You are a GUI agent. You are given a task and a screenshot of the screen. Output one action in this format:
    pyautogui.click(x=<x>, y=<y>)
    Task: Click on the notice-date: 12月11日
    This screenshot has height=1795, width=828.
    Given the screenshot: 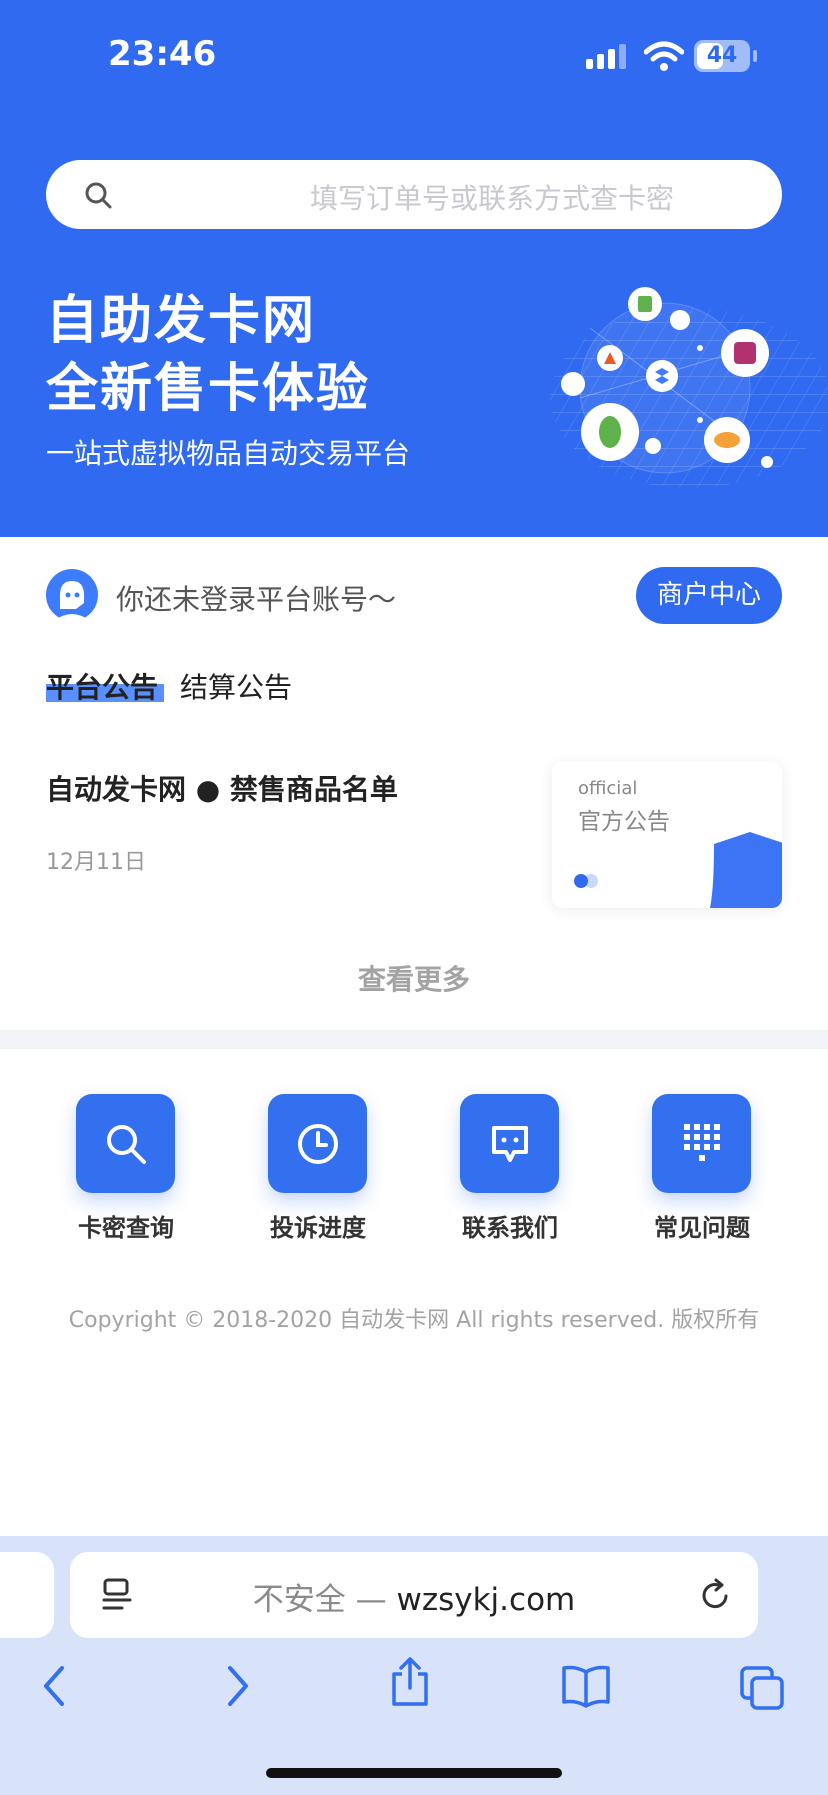 What is the action you would take?
    pyautogui.click(x=96, y=862)
    